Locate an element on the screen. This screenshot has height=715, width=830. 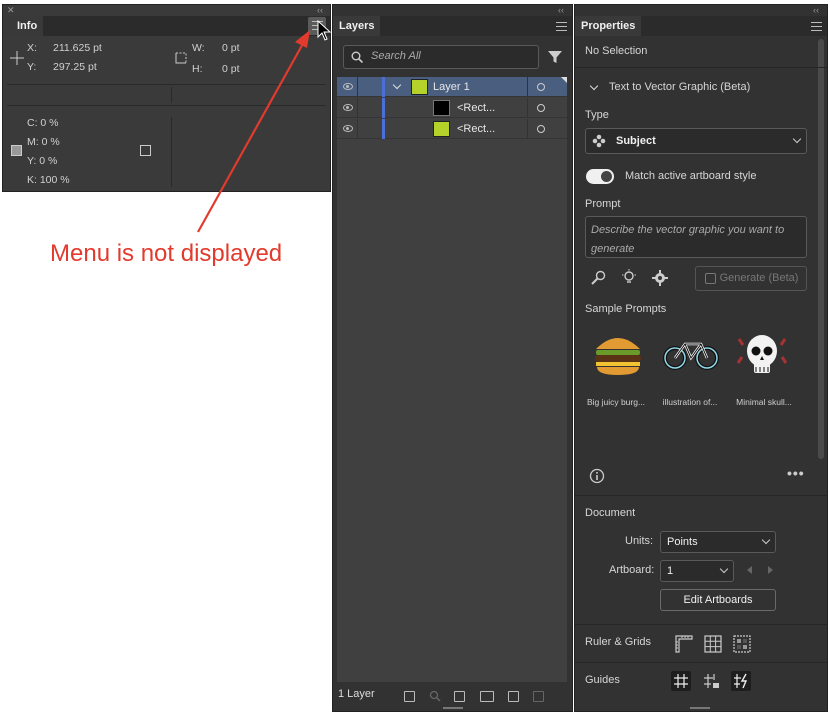
more-options-icon: ••• is located at coordinates (796, 473).